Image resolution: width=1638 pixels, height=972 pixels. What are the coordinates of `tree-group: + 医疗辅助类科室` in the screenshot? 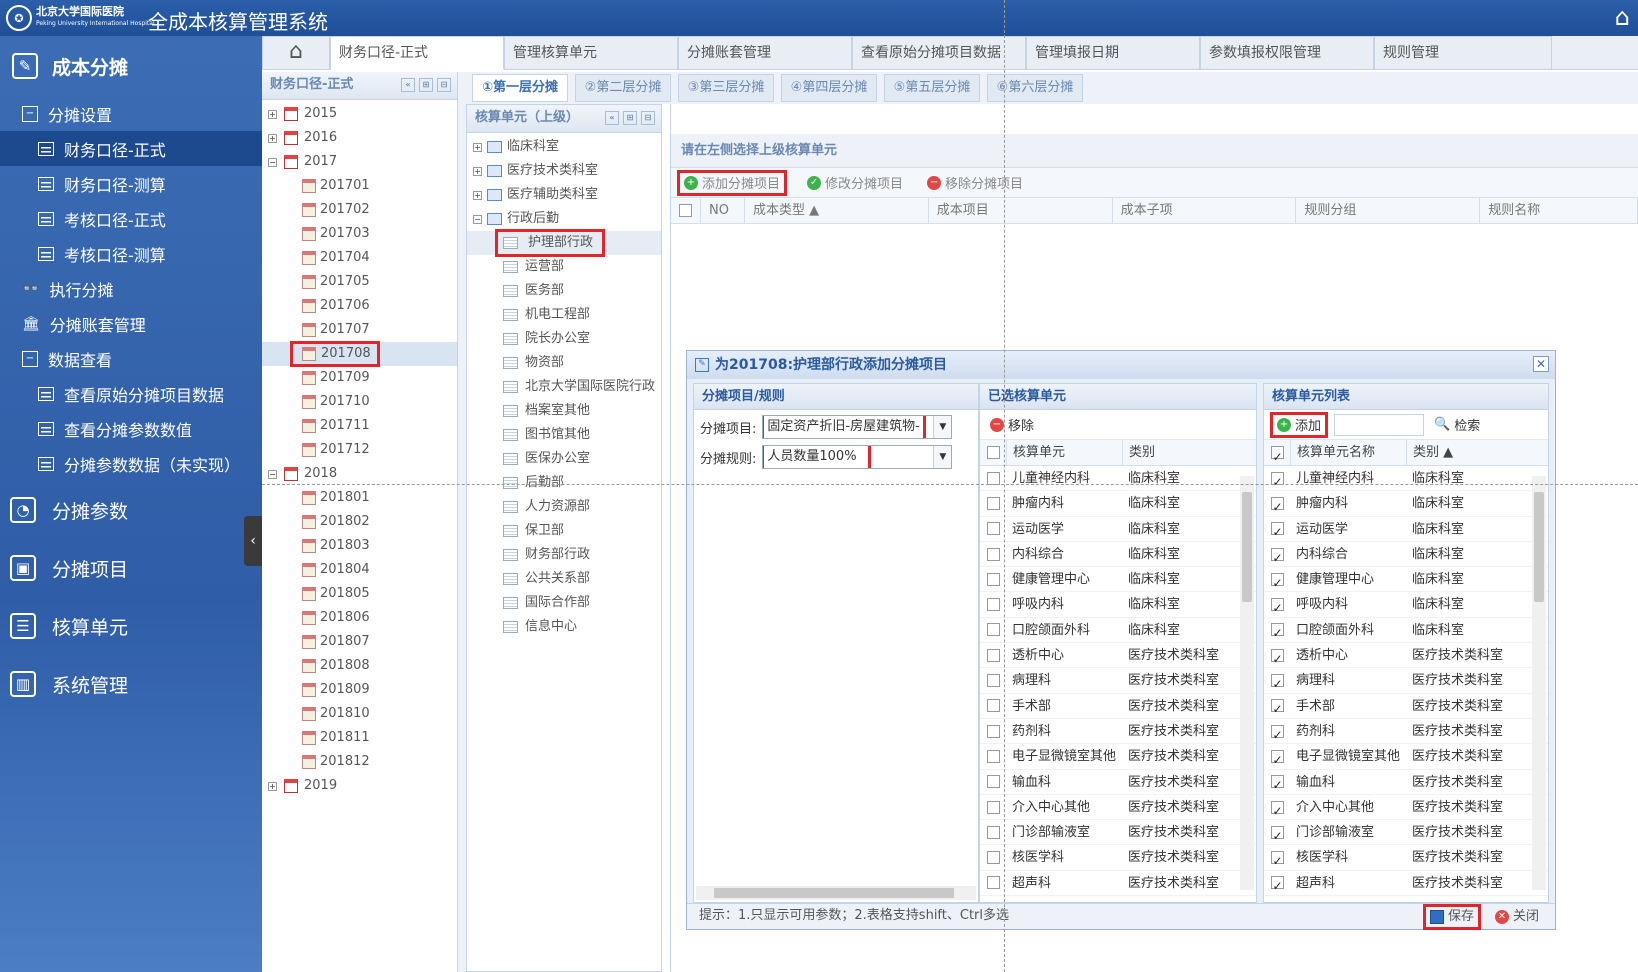 It's located at (564, 195).